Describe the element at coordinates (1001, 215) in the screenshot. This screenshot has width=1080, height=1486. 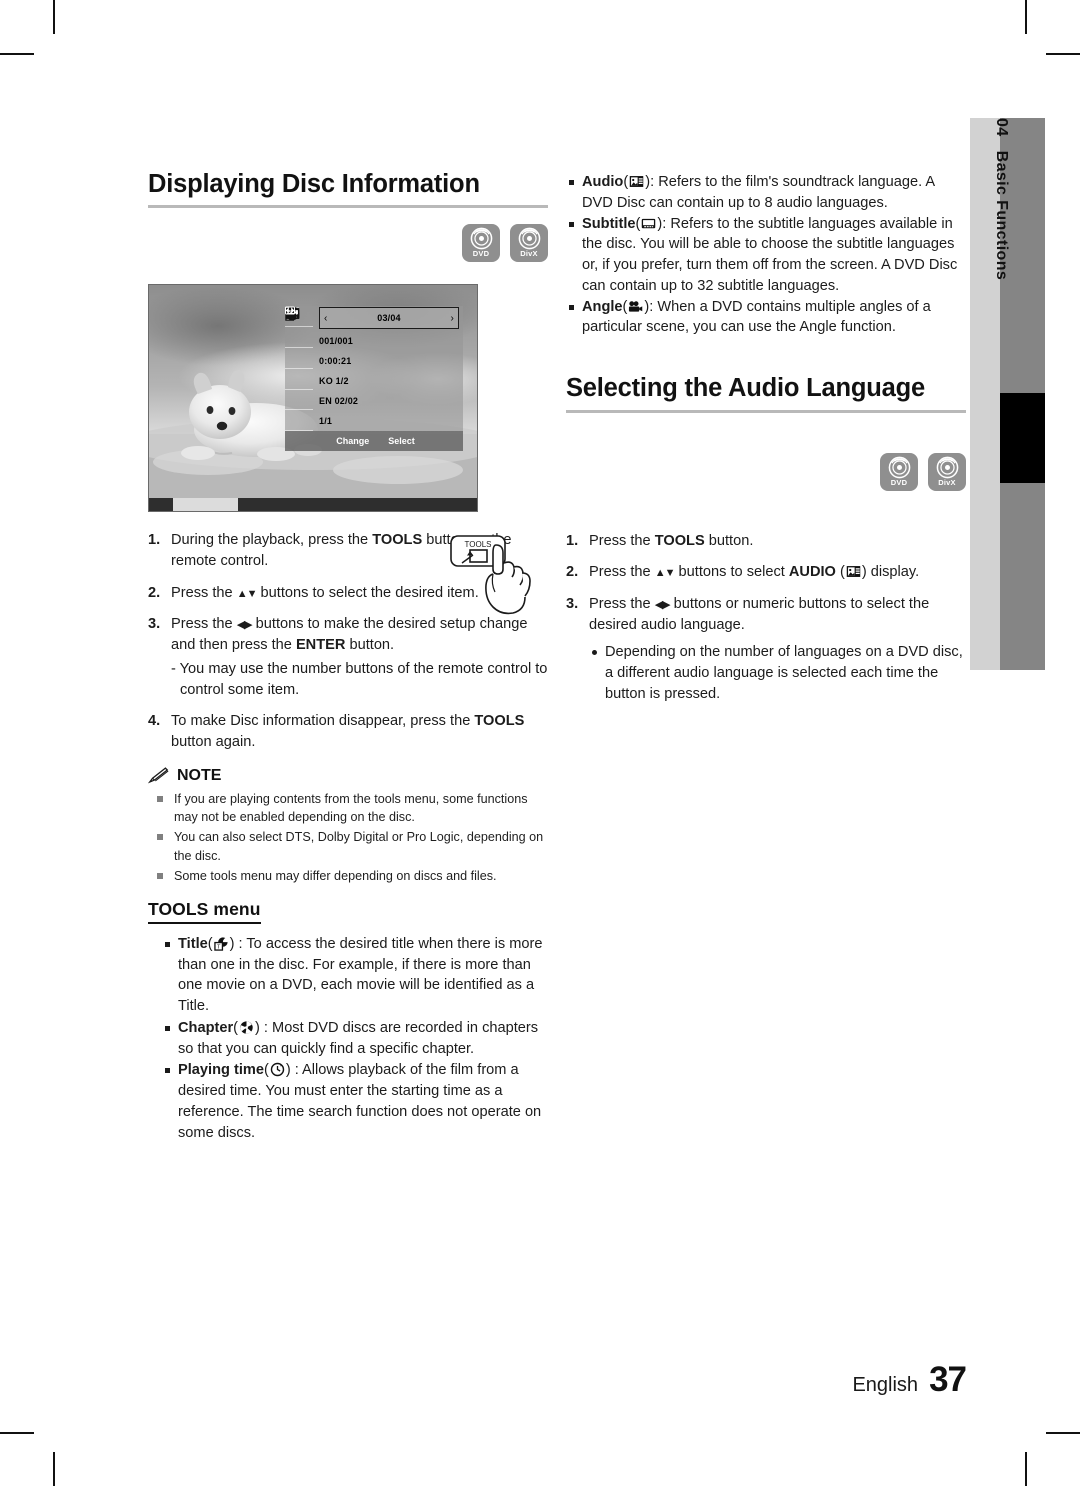
I see `chapter-label: Basic Functions` at that location.